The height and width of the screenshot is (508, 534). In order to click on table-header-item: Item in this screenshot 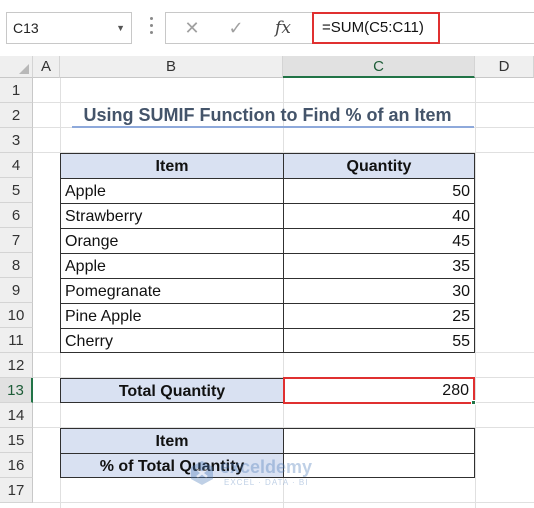, I will do `click(172, 166)`.